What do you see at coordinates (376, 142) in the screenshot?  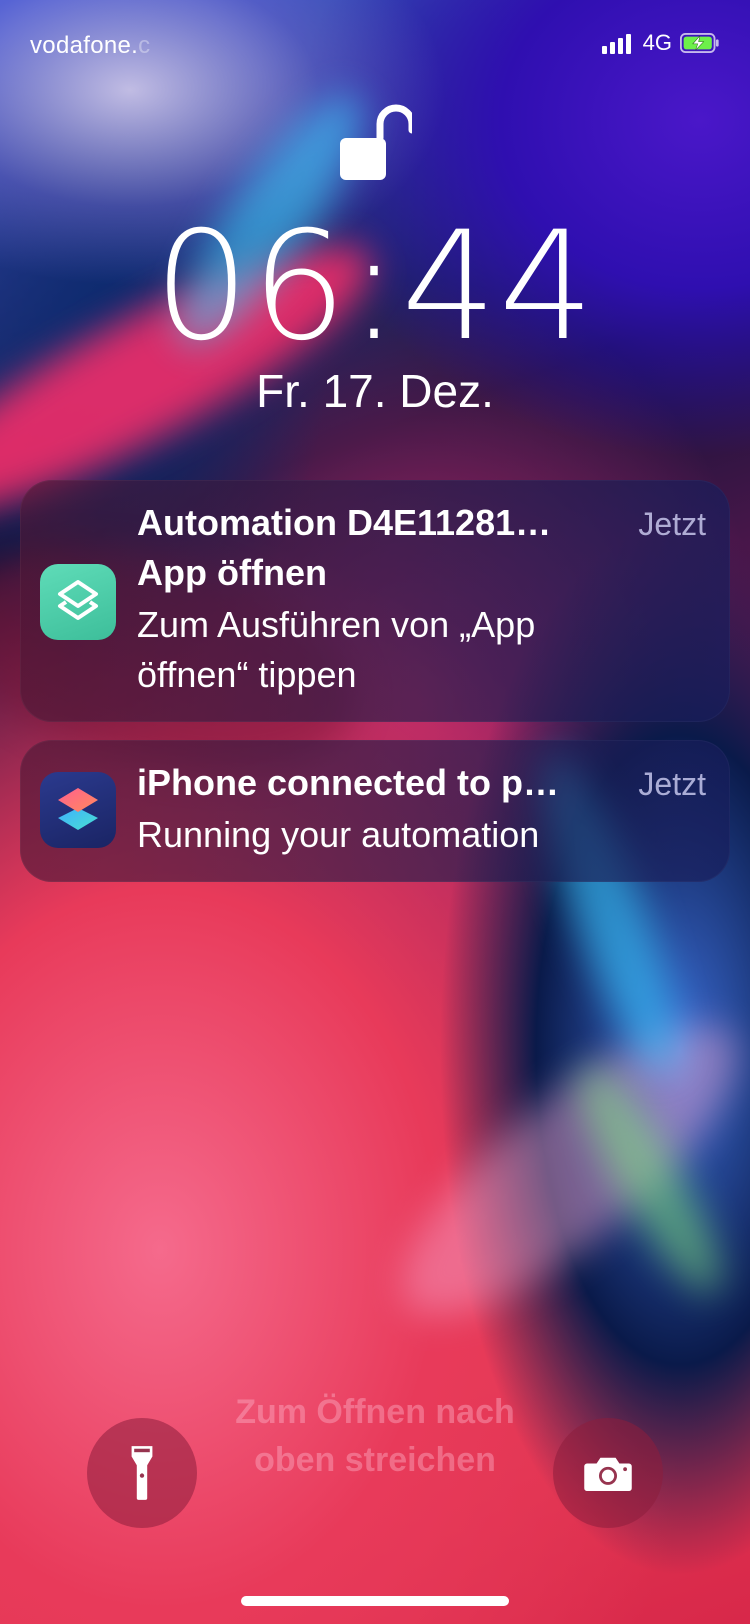 I see `unlocked-padlock-icon` at bounding box center [376, 142].